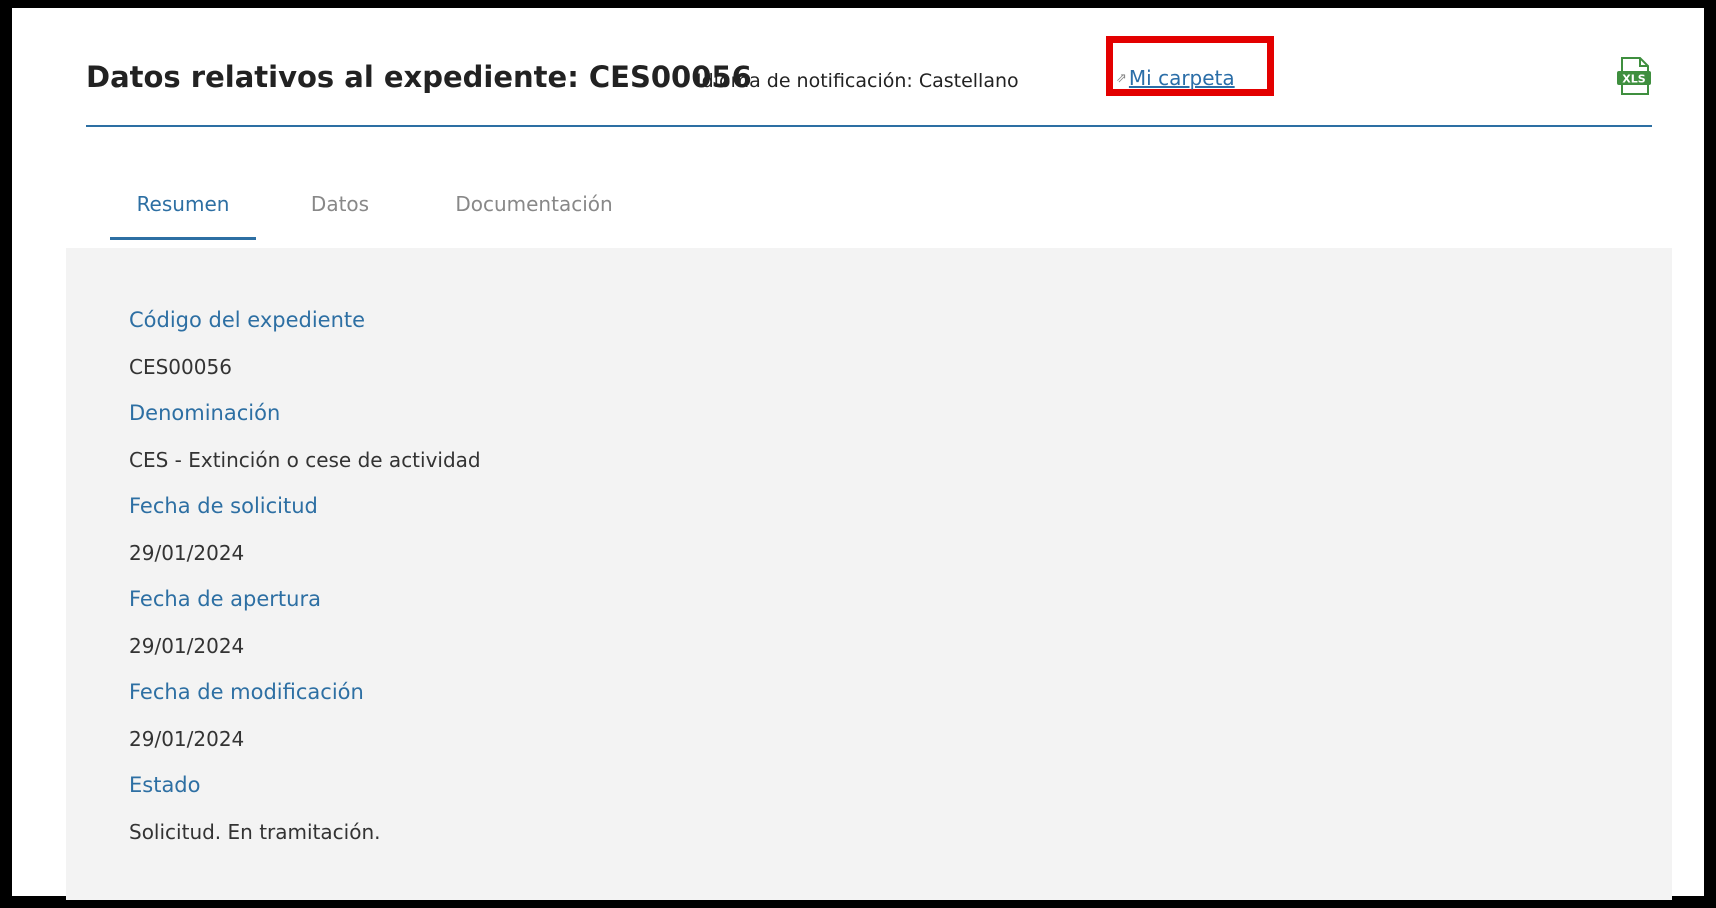 The width and height of the screenshot is (1716, 908). What do you see at coordinates (255, 832) in the screenshot?
I see `field-value: Solicitud. En tramitación.` at bounding box center [255, 832].